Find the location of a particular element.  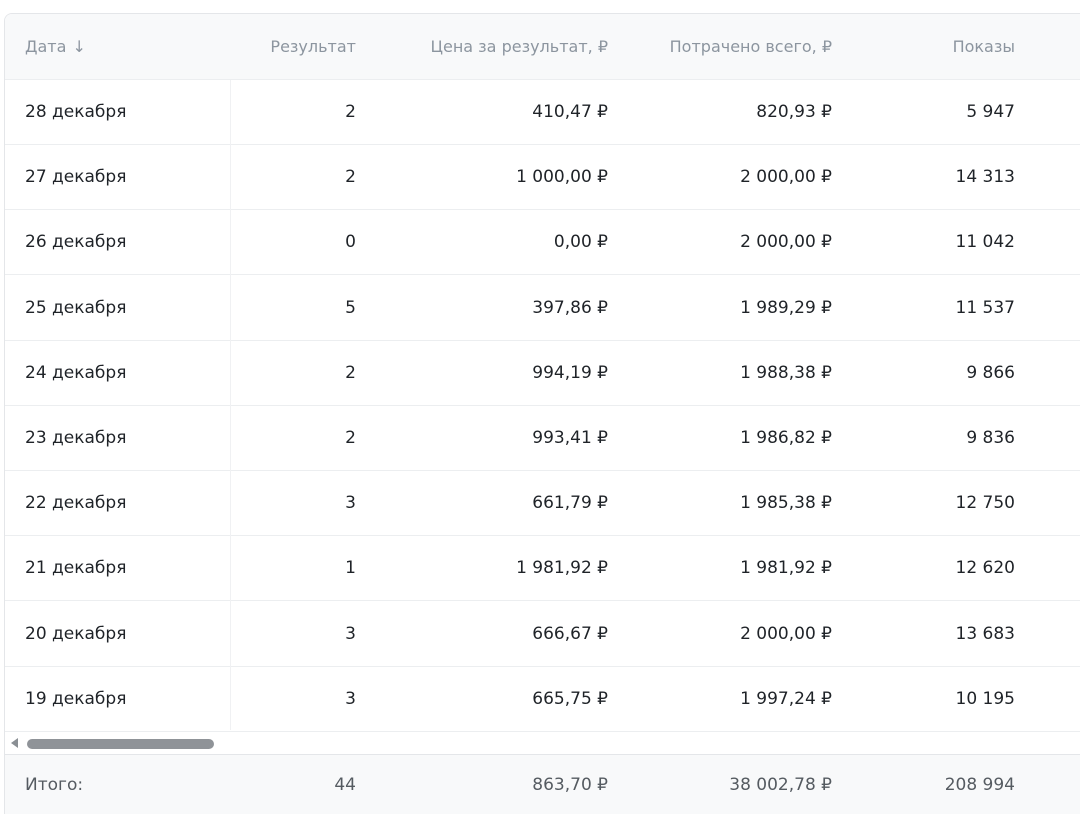

cell-date: 28 декабря is located at coordinates (76, 112).